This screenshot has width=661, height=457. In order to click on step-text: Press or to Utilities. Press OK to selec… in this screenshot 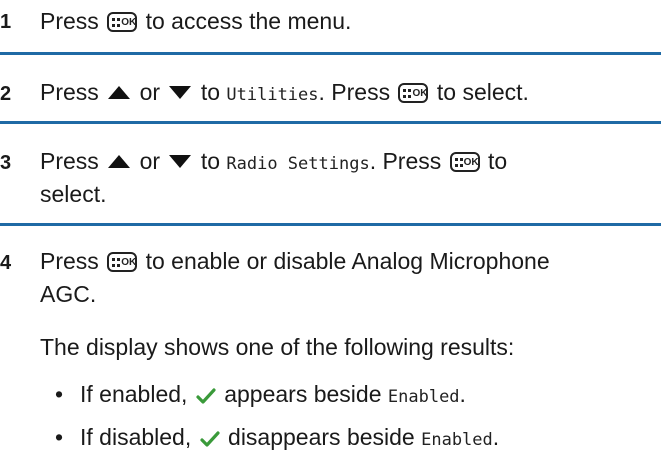, I will do `click(349, 94)`.